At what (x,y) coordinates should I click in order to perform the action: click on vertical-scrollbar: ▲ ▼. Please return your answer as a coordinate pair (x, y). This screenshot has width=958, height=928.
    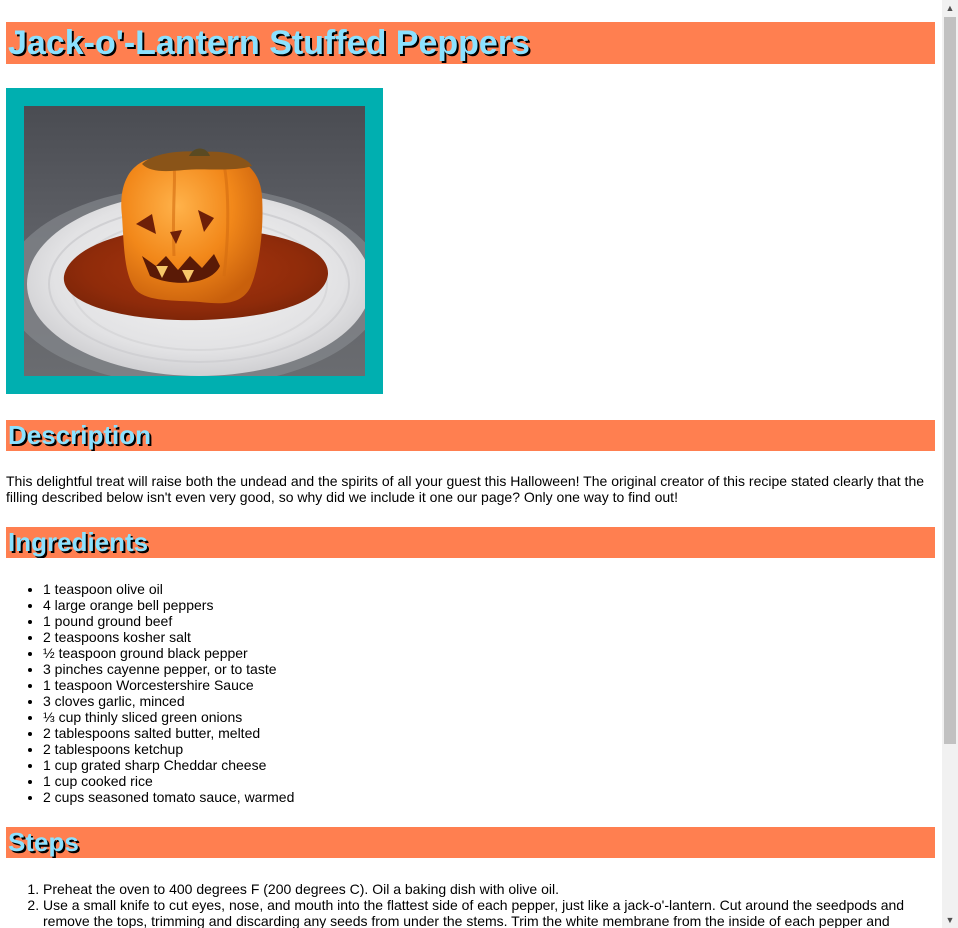
    Looking at the image, I should click on (950, 464).